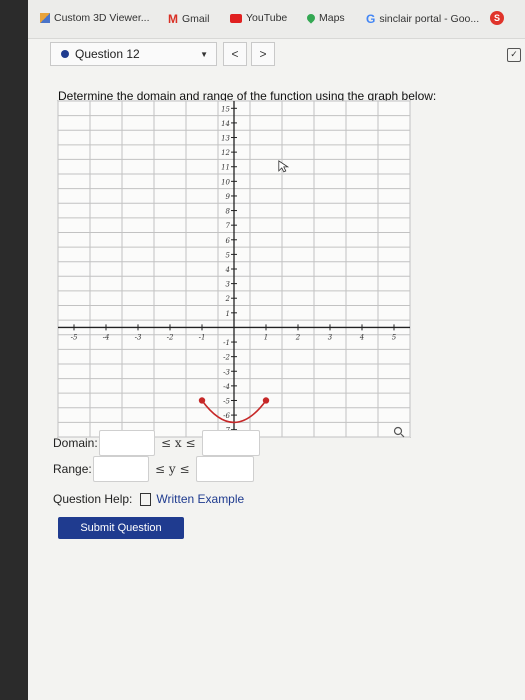 This screenshot has height=700, width=525. Describe the element at coordinates (178, 443) in the screenshot. I see `domain-inequality: ≤ x ≤` at that location.